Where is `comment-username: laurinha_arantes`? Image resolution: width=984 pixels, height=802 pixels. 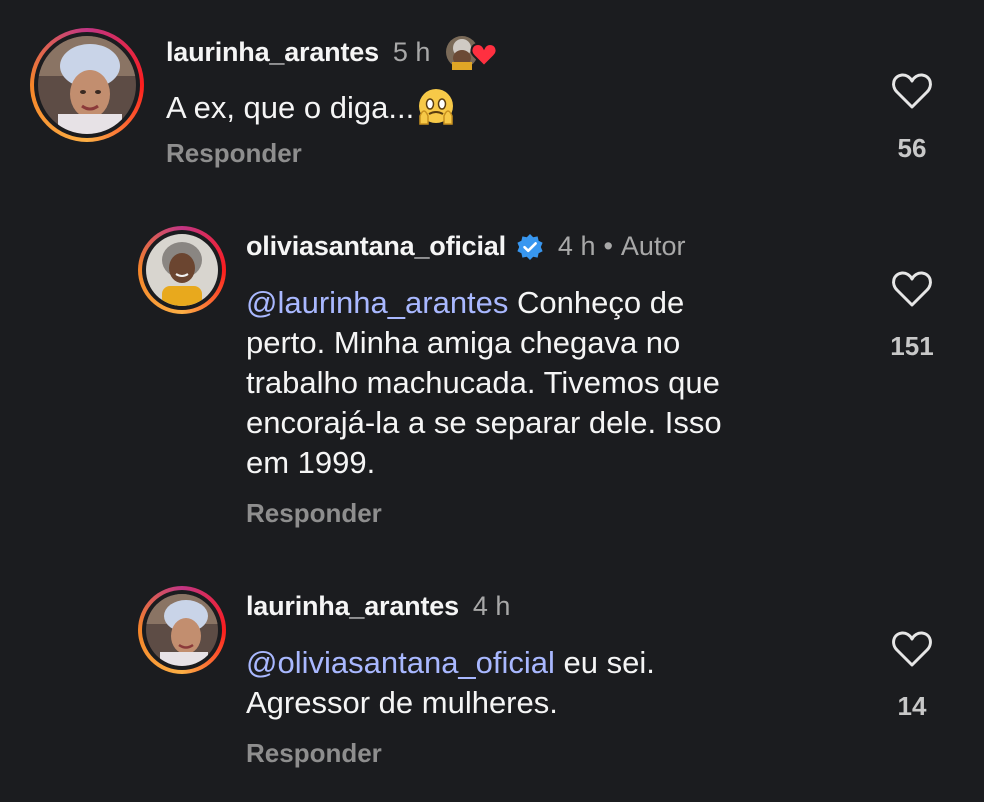 comment-username: laurinha_arantes is located at coordinates (352, 606).